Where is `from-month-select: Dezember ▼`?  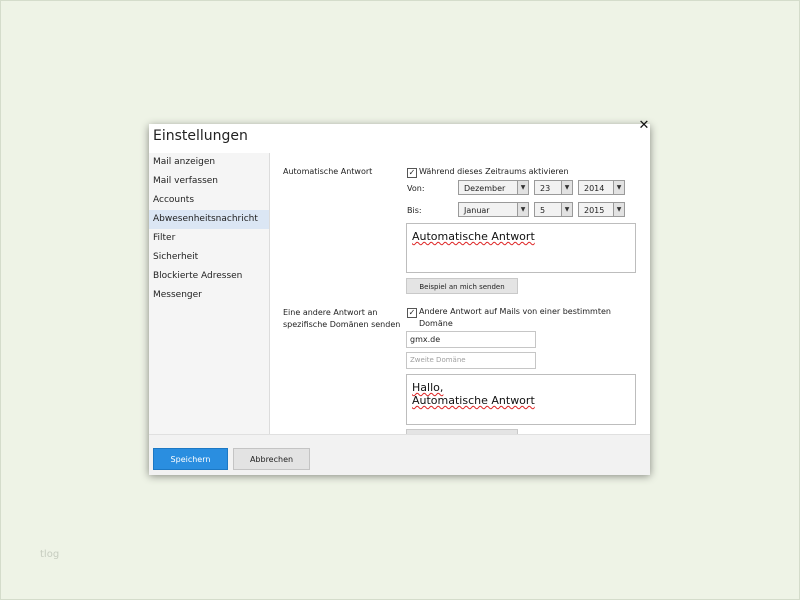
from-month-select: Dezember ▼ is located at coordinates (493, 187).